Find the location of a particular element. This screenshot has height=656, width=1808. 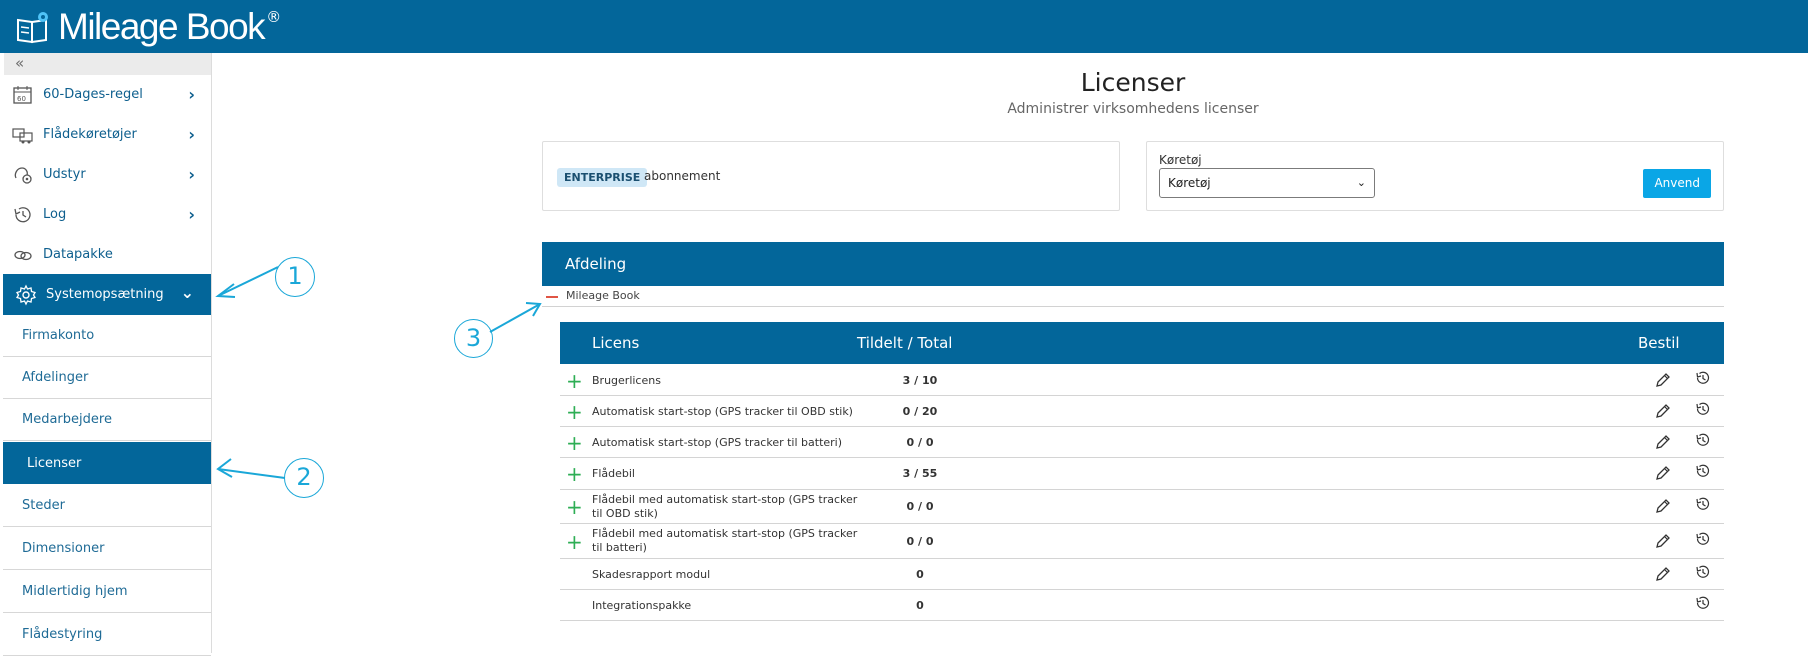

sidebar-item-fladekoretojer: Flådekøretøjer › is located at coordinates (106, 134).